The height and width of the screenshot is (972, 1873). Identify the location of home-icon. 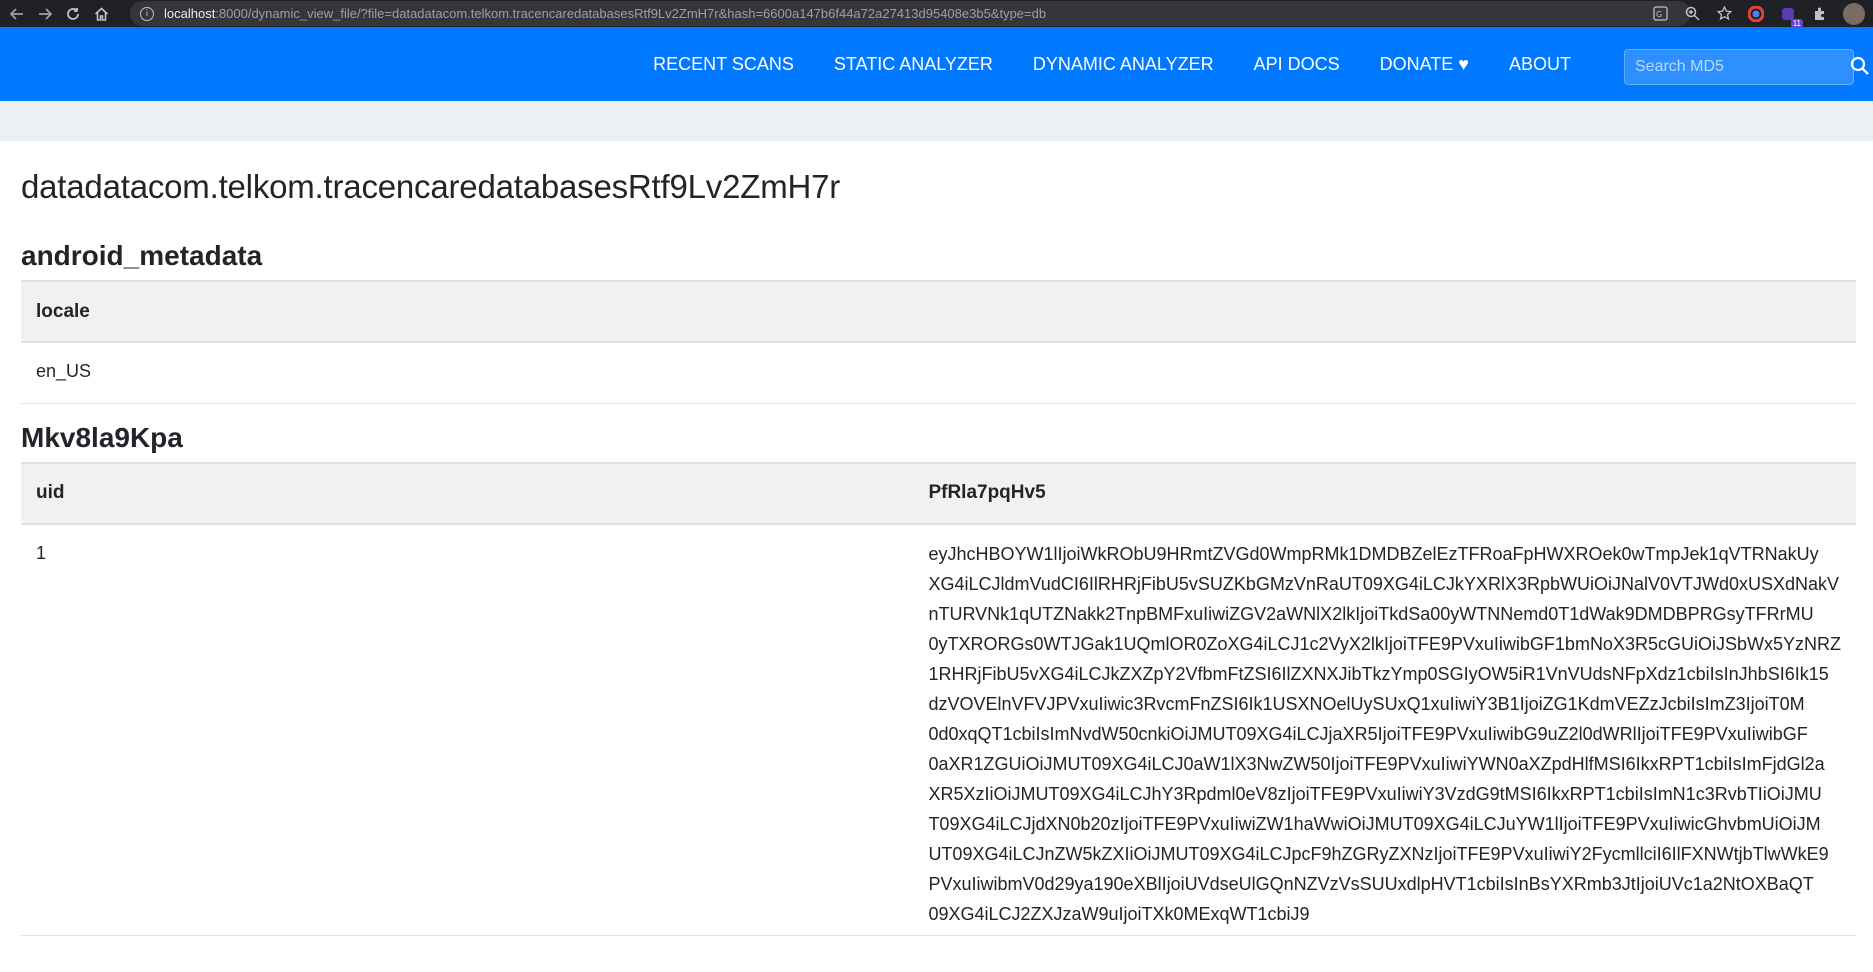
(101, 14).